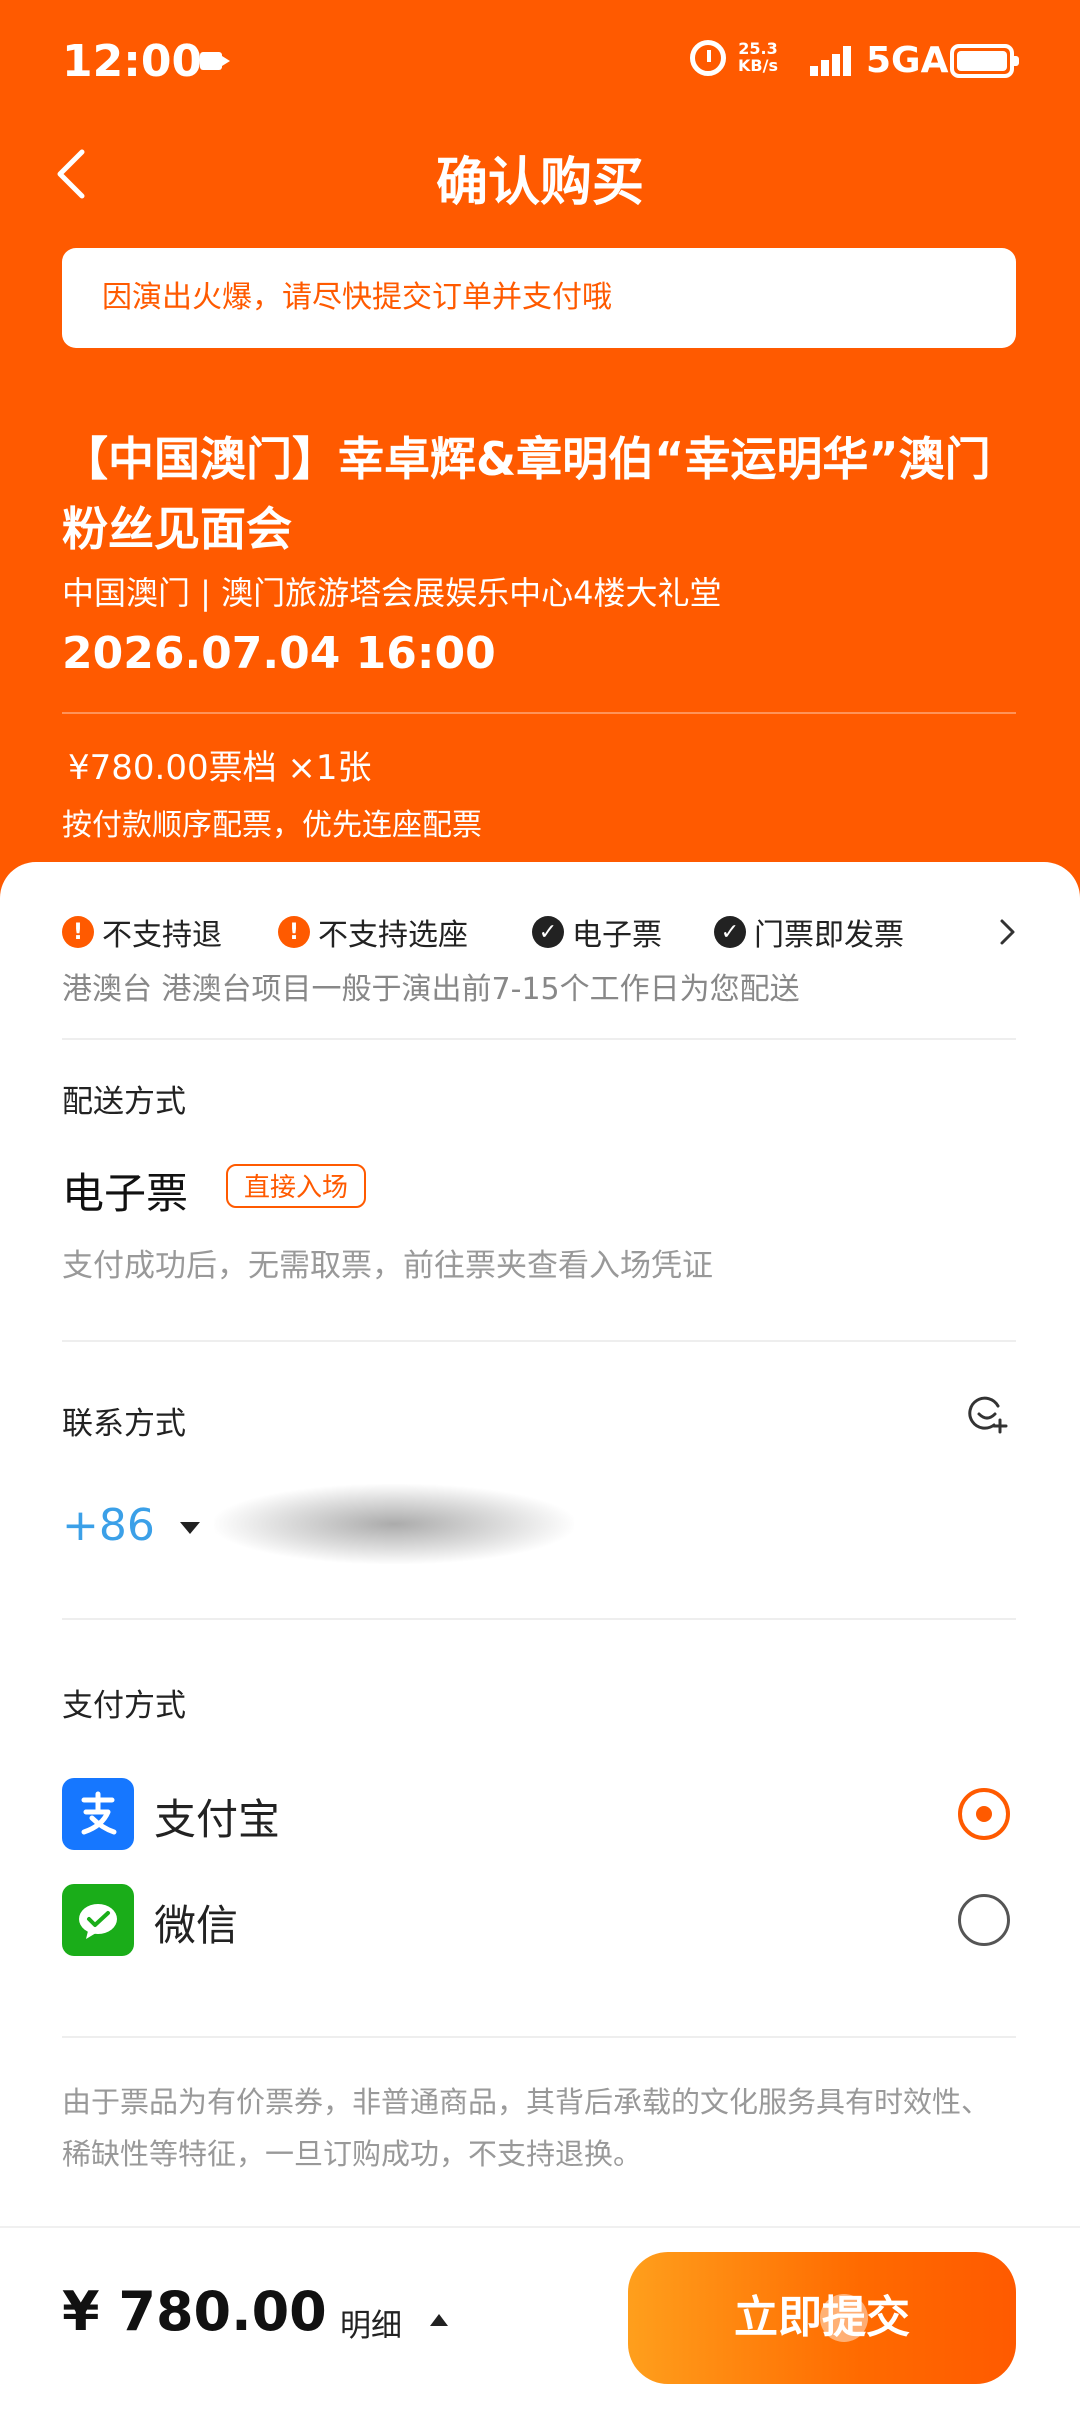  I want to click on battery-icon, so click(984, 61).